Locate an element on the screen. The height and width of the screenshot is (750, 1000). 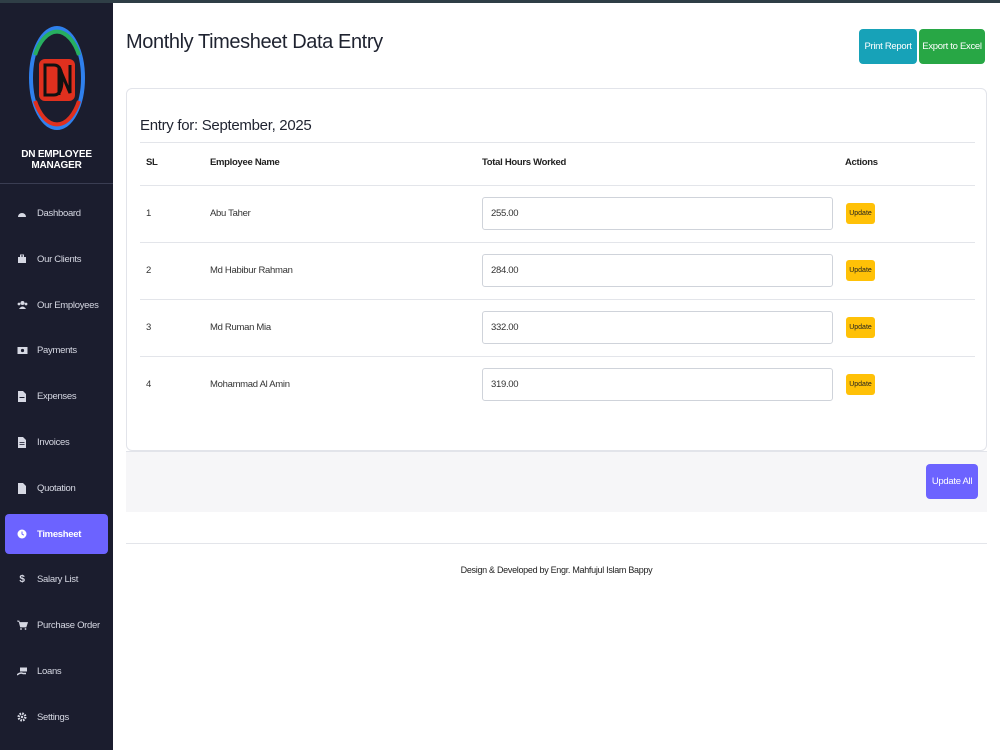
sidebar-item-invoices: Invoices is located at coordinates (56, 442).